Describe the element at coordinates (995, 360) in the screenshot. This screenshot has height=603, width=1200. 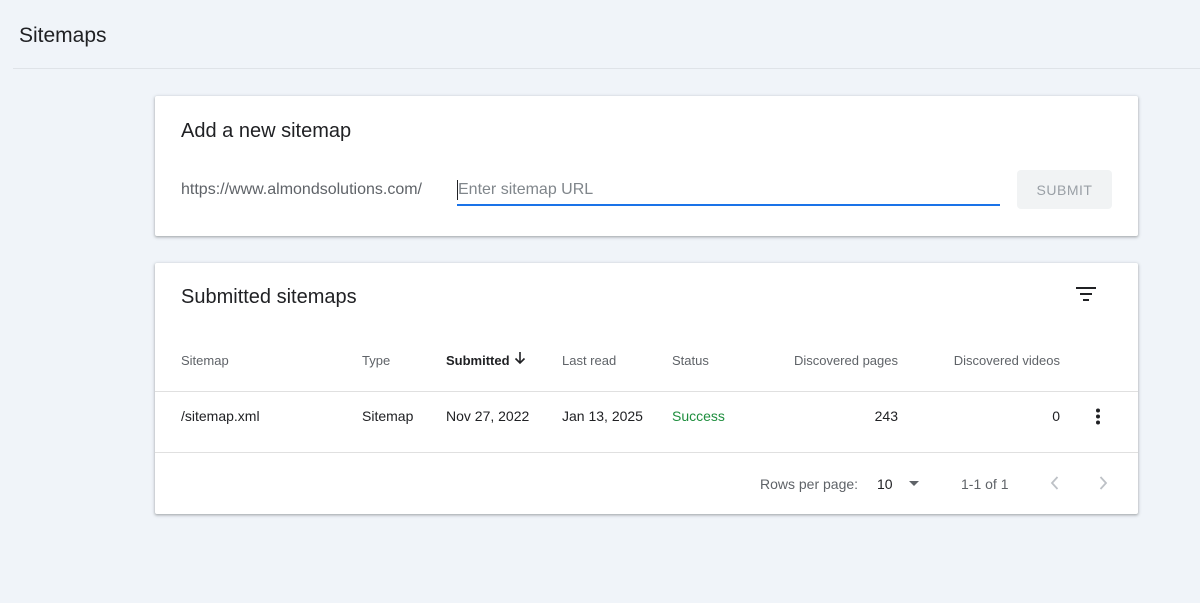
I see `column-header-discovered-videos: Discovered videos` at that location.